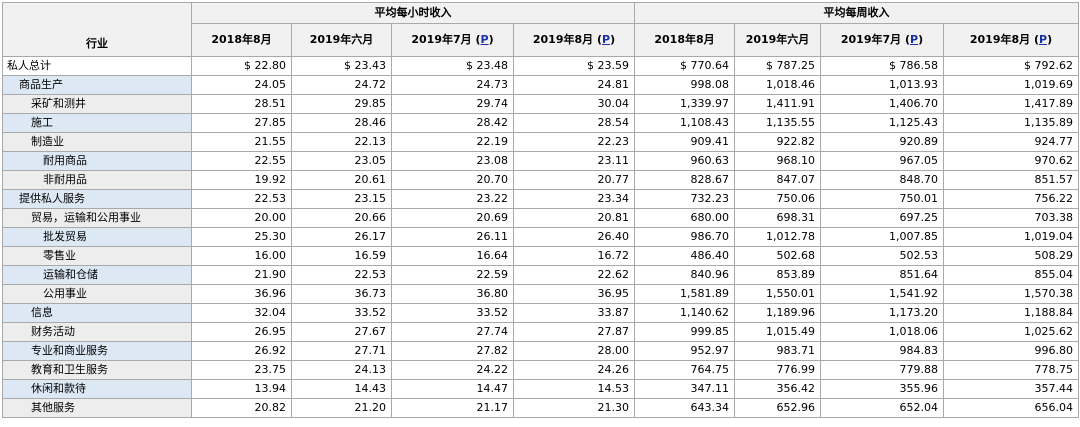 This screenshot has height=427, width=1080. I want to click on weekly-earnings-cell: 1,173.20, so click(882, 313).